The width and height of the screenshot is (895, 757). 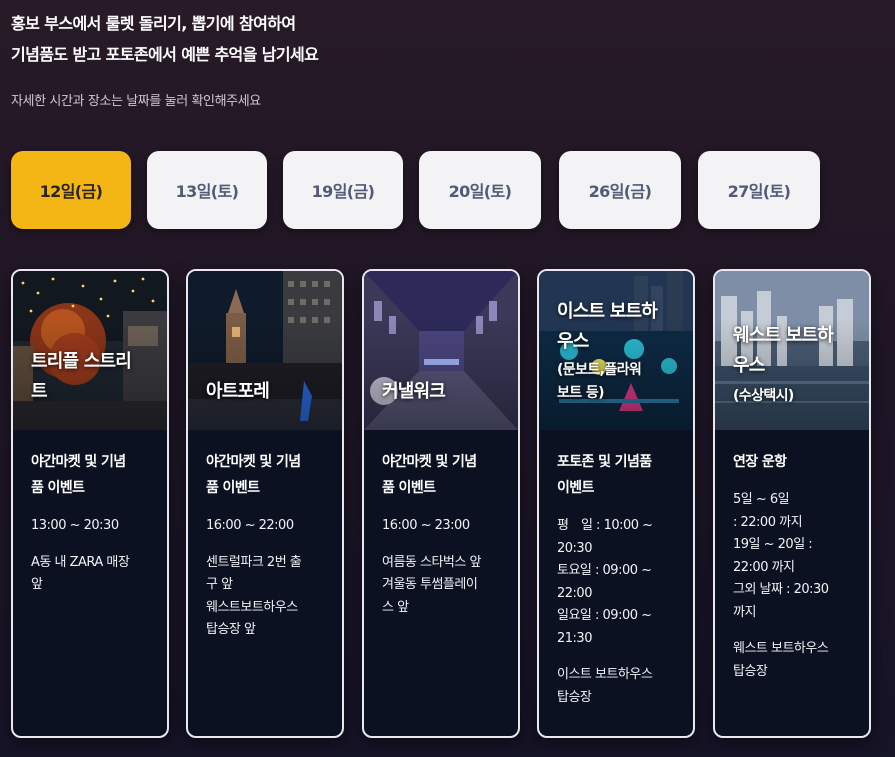 I want to click on location-name: 웨스트 보트하 우스, so click(x=783, y=350).